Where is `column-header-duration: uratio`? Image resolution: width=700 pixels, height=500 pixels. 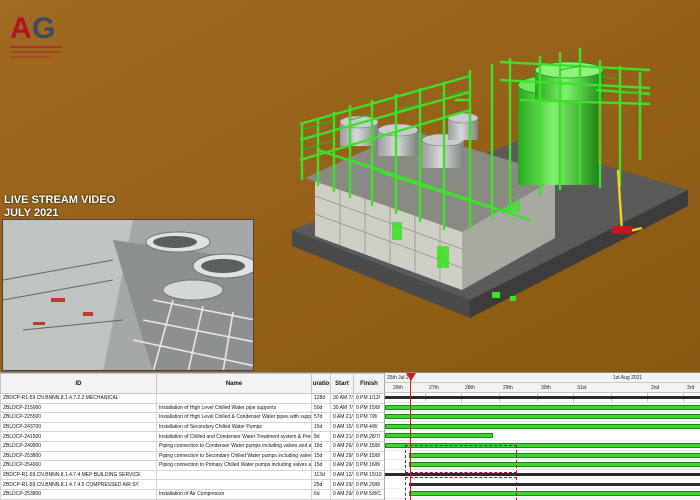
column-header-duration: uratio is located at coordinates (321, 383).